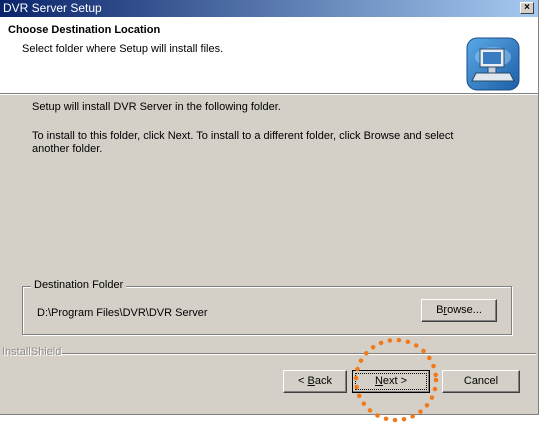  Describe the element at coordinates (481, 381) in the screenshot. I see `cancel-button: Cancel` at that location.